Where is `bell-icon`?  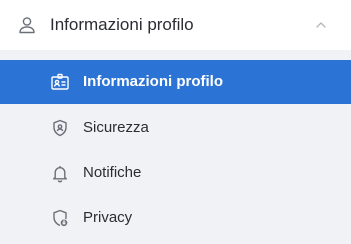
bell-icon is located at coordinates (60, 174).